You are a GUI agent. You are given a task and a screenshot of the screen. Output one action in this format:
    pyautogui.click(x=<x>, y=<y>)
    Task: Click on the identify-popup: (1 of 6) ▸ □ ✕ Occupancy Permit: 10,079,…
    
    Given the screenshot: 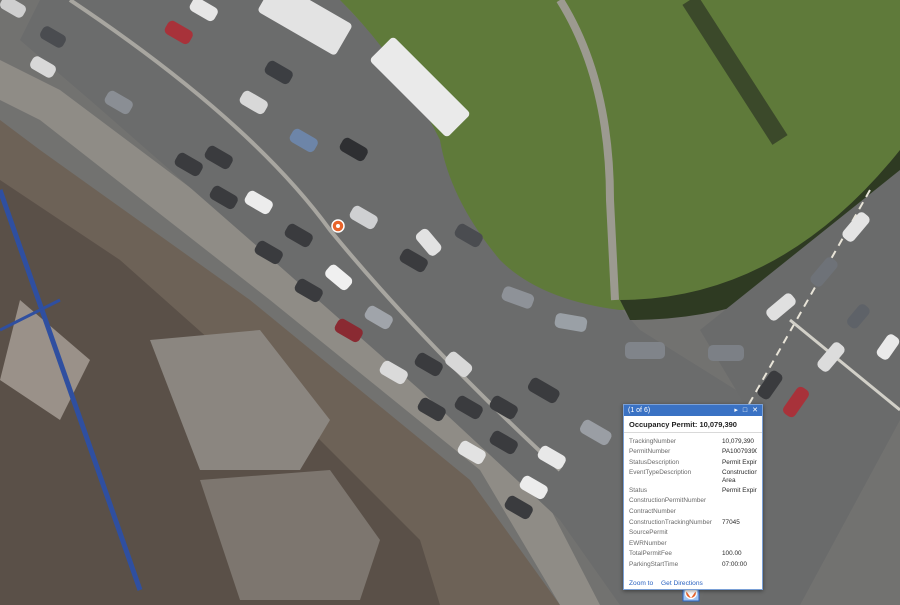 What is the action you would take?
    pyautogui.click(x=693, y=497)
    